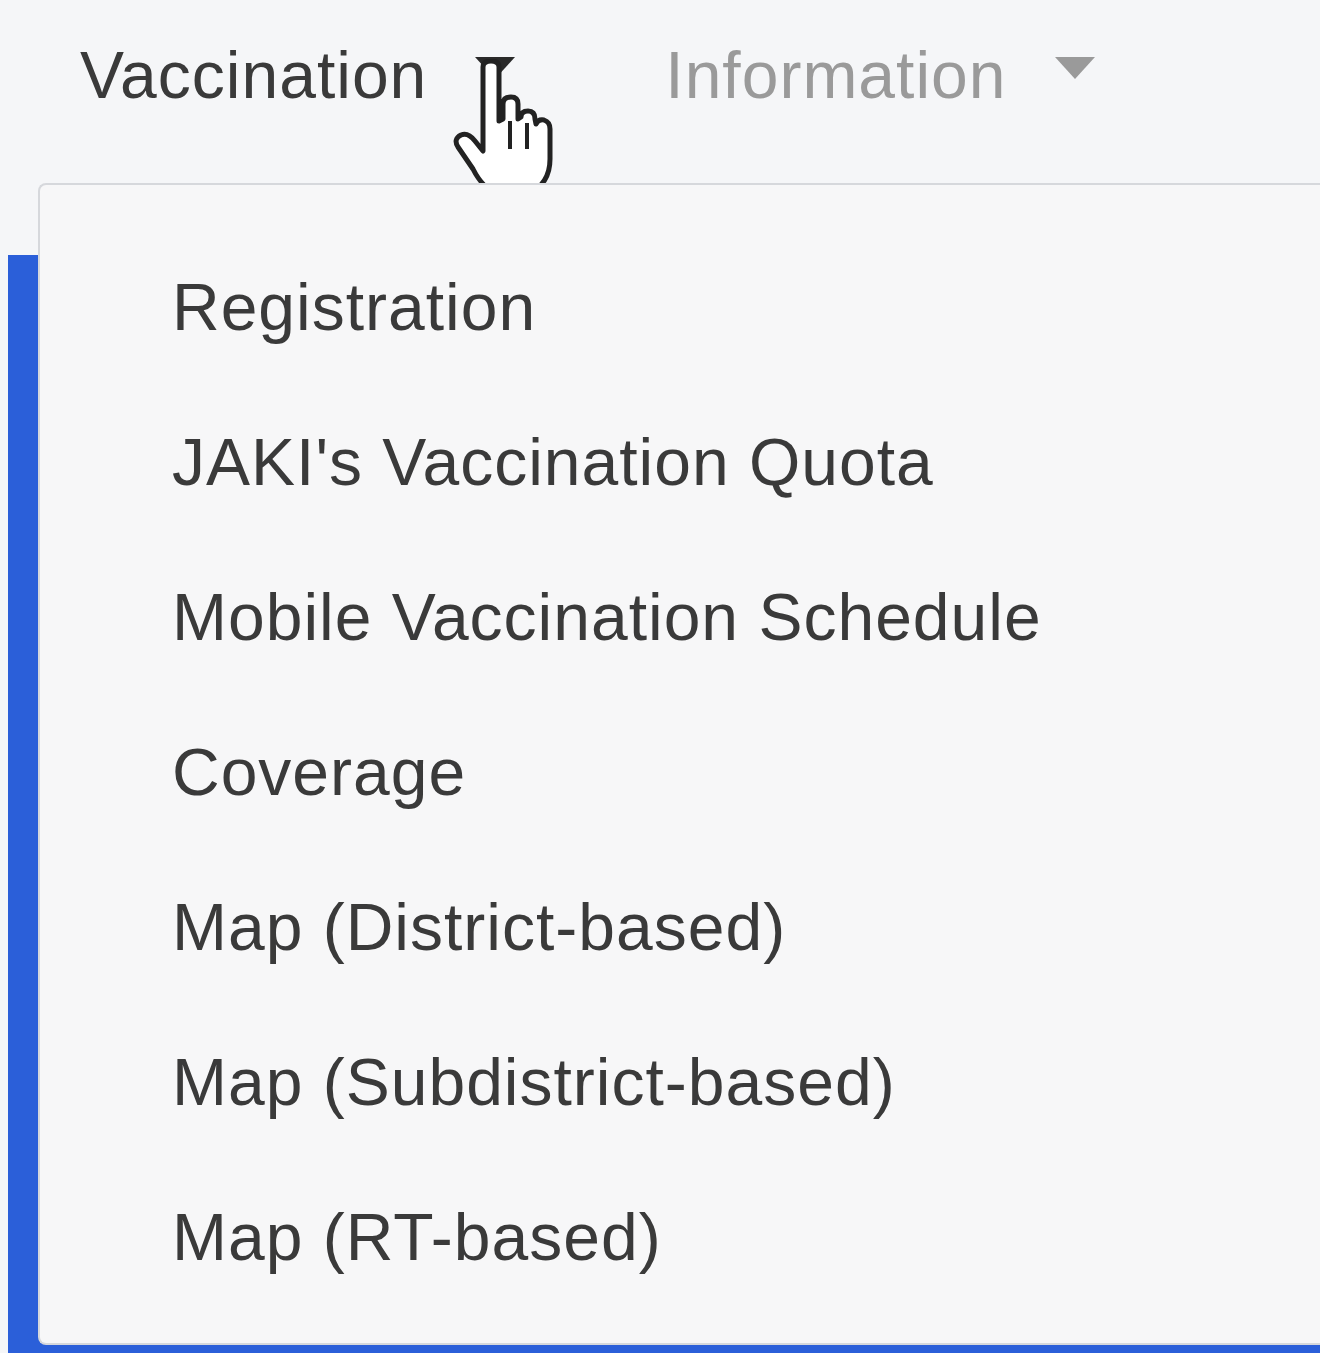 This screenshot has height=1353, width=1320. What do you see at coordinates (351, 1237) in the screenshot?
I see `dropdown-item: Map (RT-based)` at bounding box center [351, 1237].